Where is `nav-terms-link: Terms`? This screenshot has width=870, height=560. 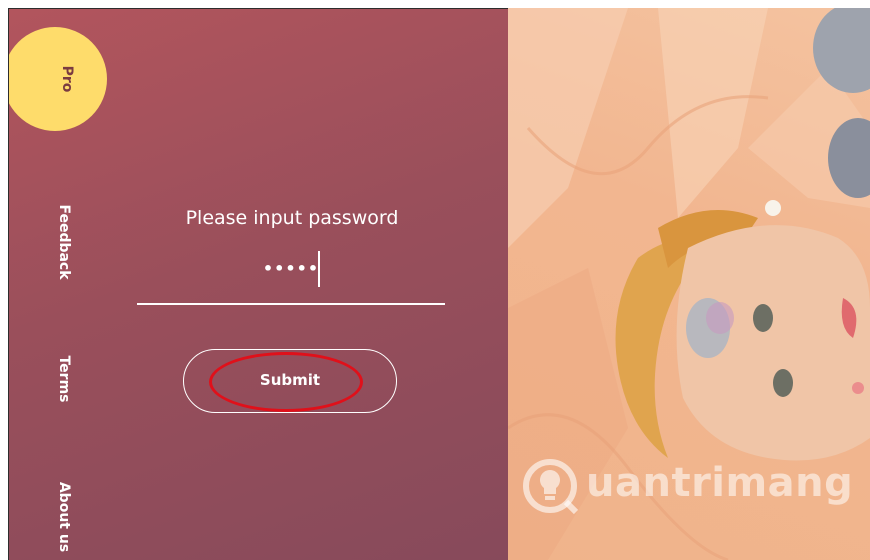
nav-terms-link: Terms is located at coordinates (64, 378).